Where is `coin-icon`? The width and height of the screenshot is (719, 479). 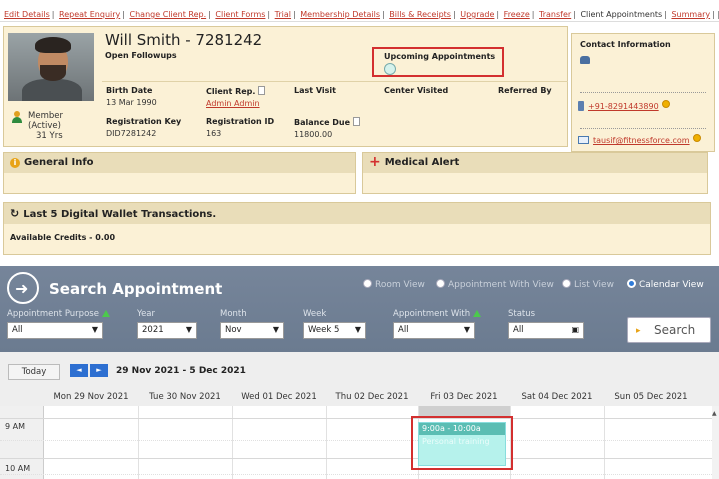
coin-icon is located at coordinates (665, 104).